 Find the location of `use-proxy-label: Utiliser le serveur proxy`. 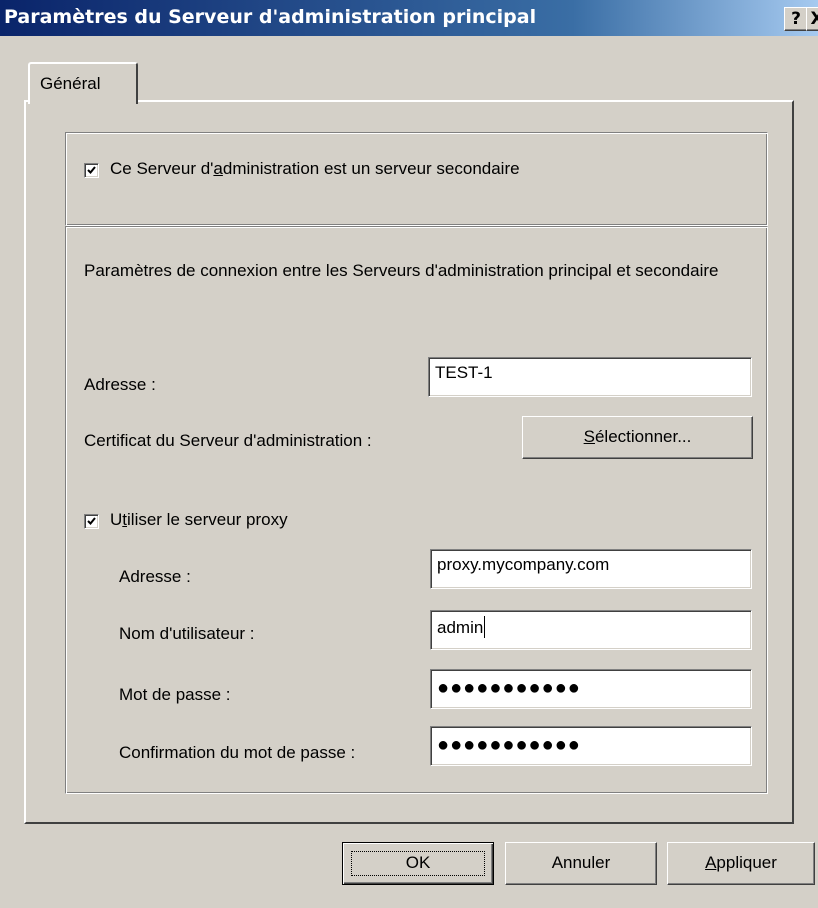

use-proxy-label: Utiliser le serveur proxy is located at coordinates (199, 520).